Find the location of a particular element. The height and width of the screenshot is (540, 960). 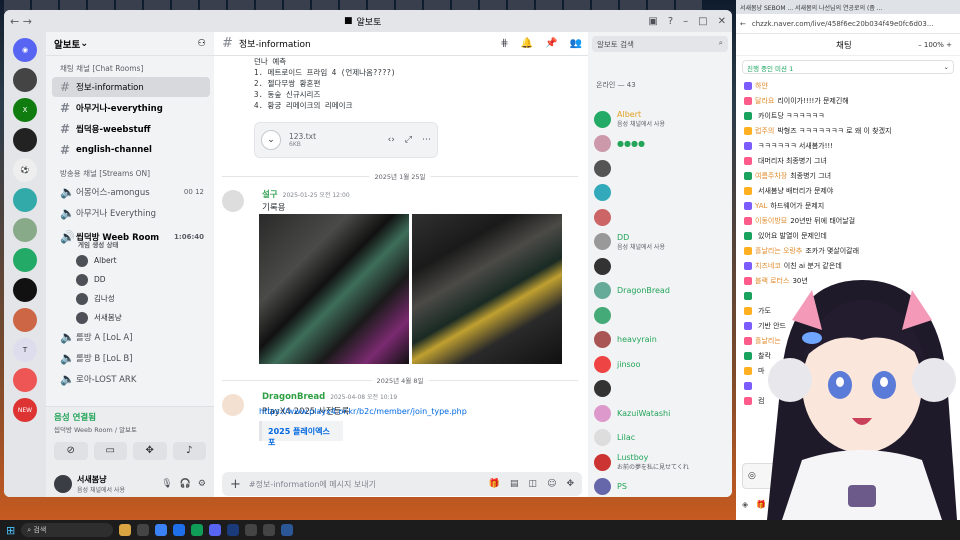

member-item: KazuiWatashi is located at coordinates (662, 413).